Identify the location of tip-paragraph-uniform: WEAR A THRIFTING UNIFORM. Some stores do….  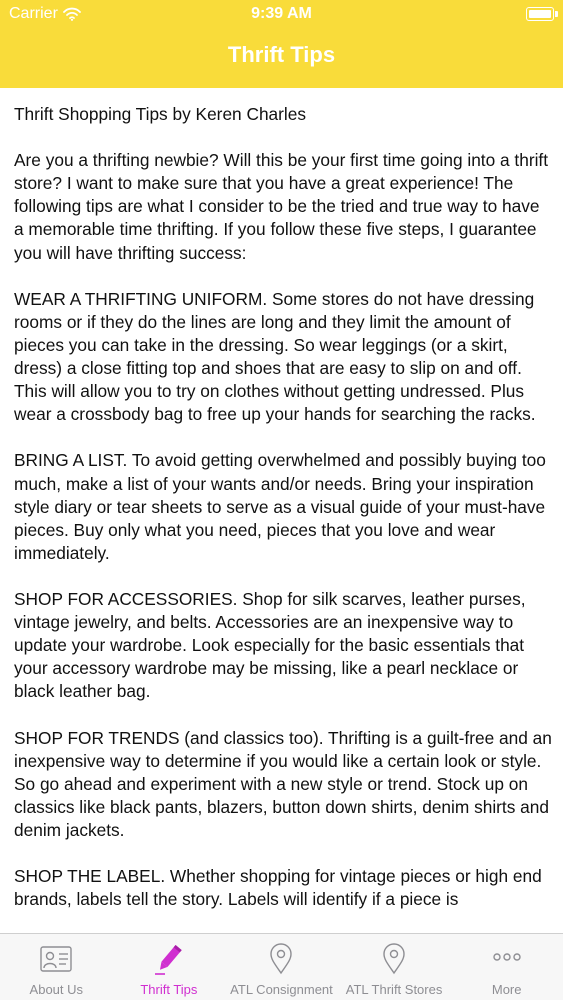
(275, 356).